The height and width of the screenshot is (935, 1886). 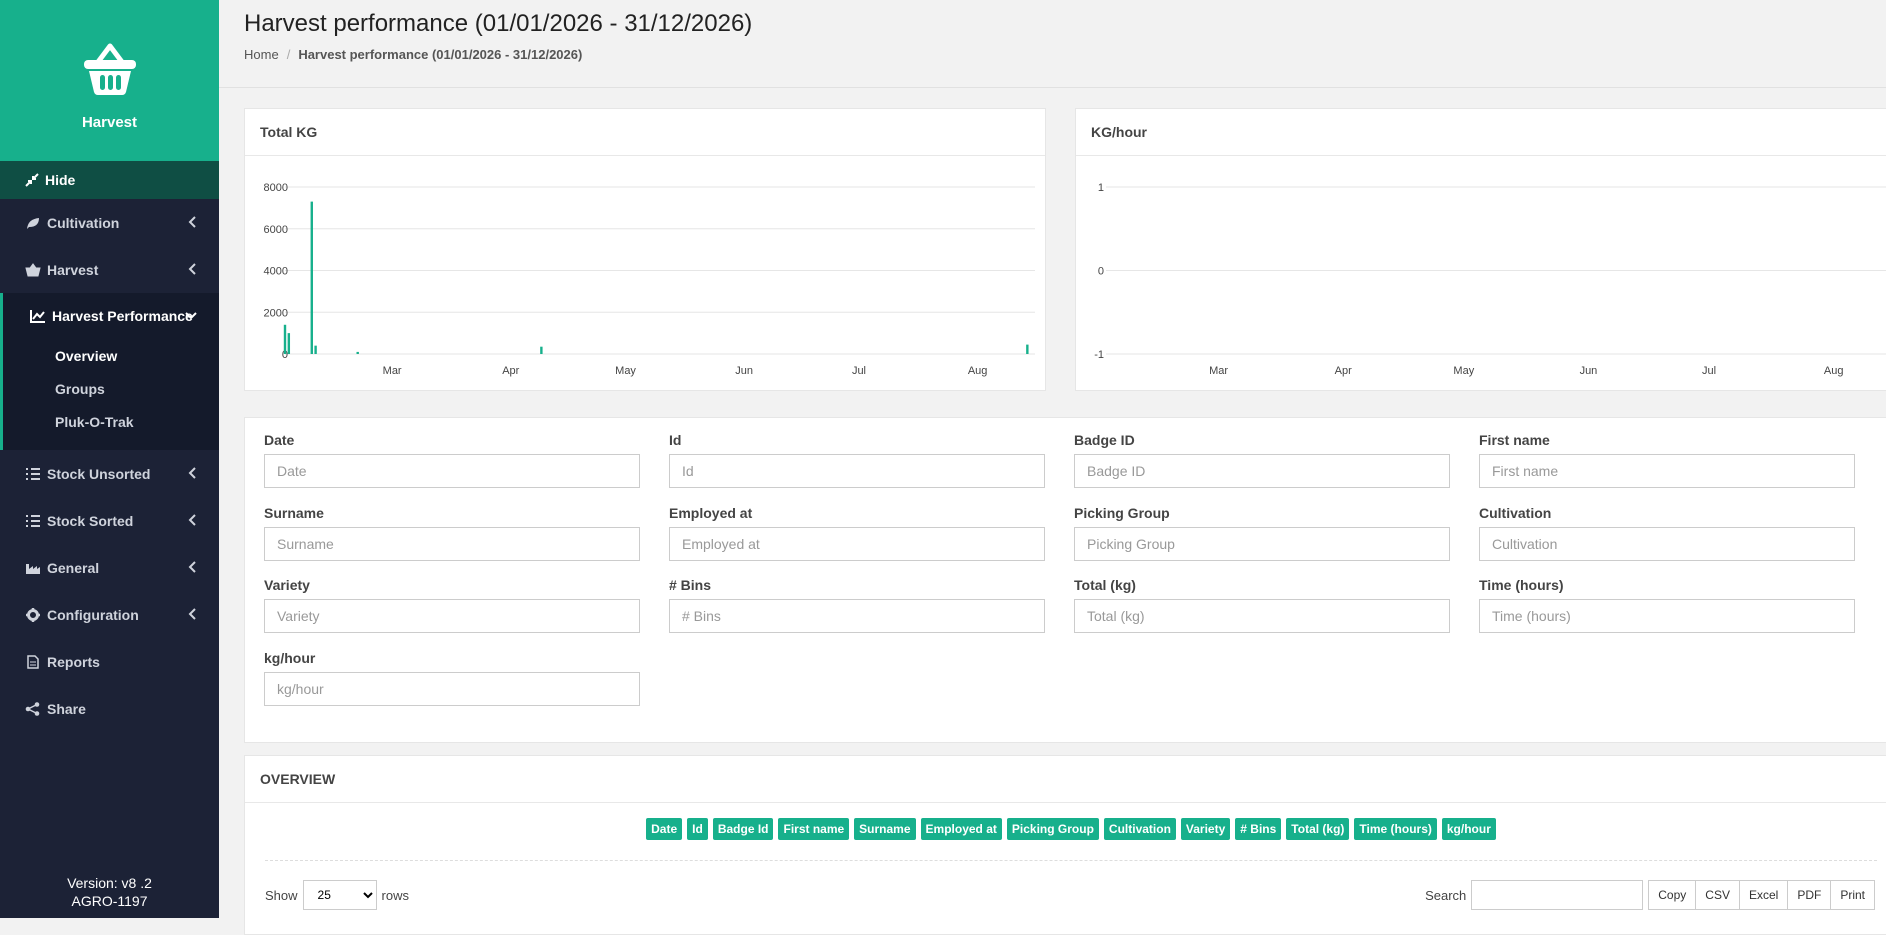 I want to click on excel-button: Excel, so click(x=1763, y=895).